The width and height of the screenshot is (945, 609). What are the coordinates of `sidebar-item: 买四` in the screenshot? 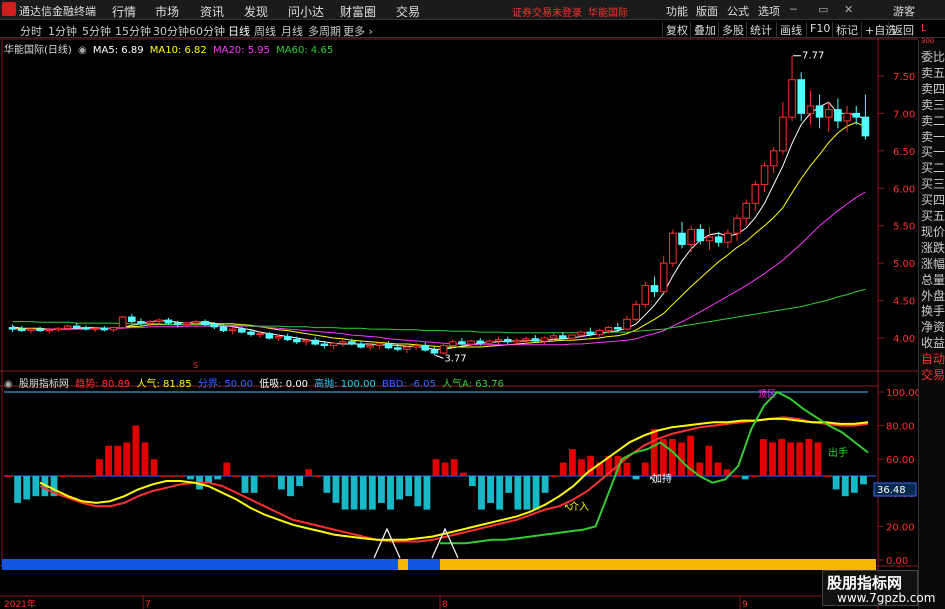 It's located at (933, 200).